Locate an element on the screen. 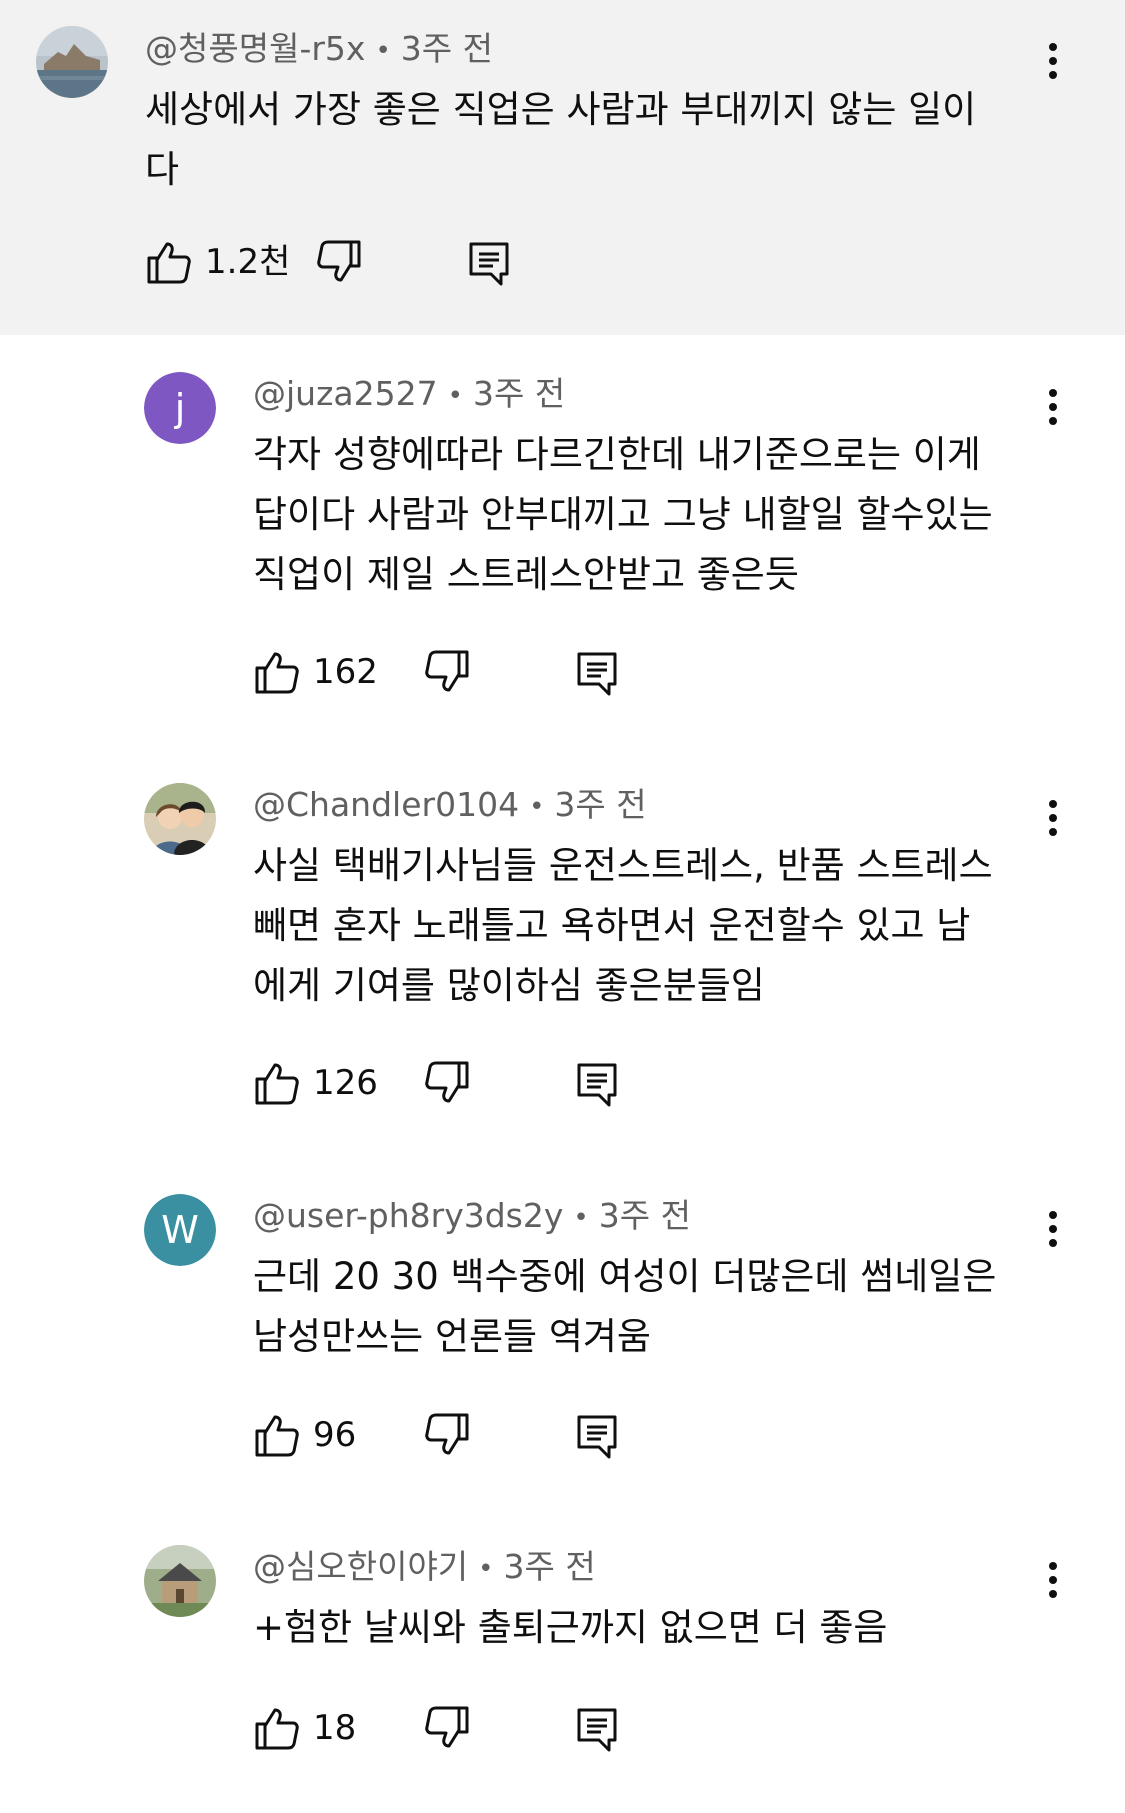 The image size is (1125, 1813). like-count: 18 is located at coordinates (335, 1728).